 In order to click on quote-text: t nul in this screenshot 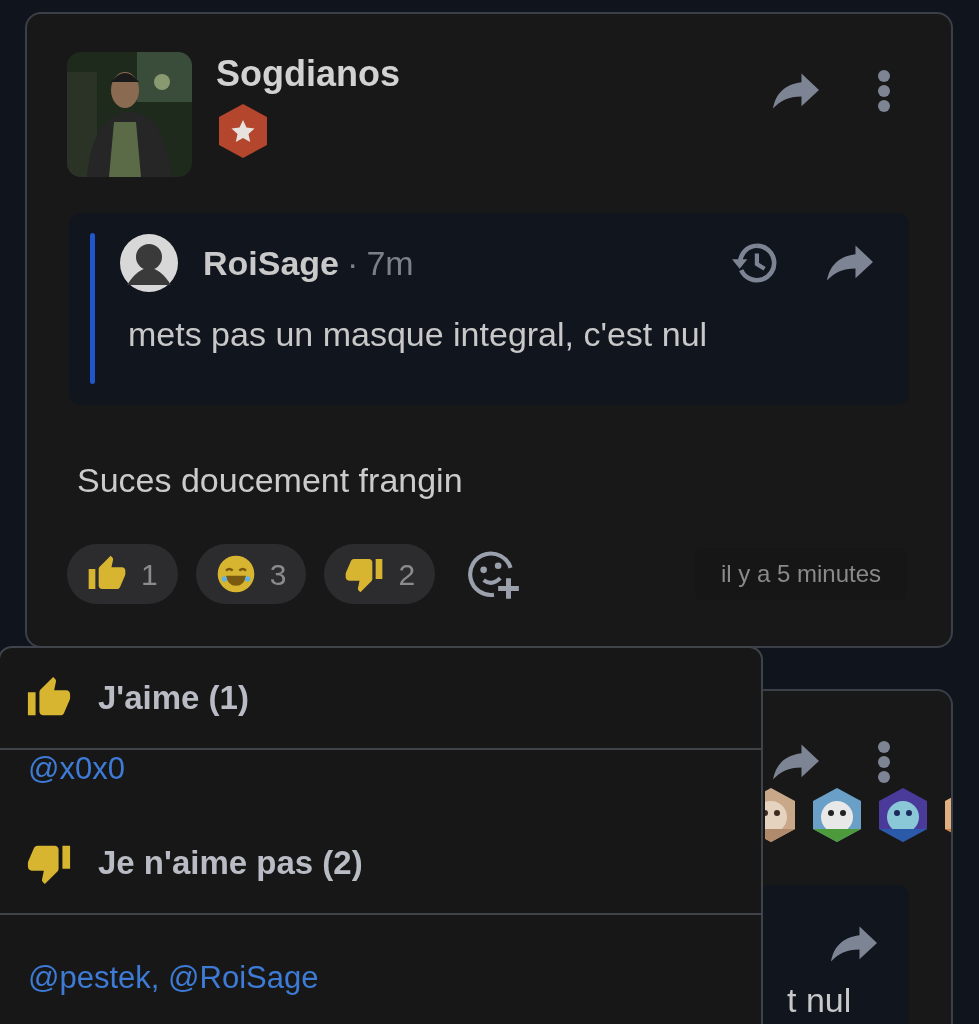, I will do `click(819, 1000)`.